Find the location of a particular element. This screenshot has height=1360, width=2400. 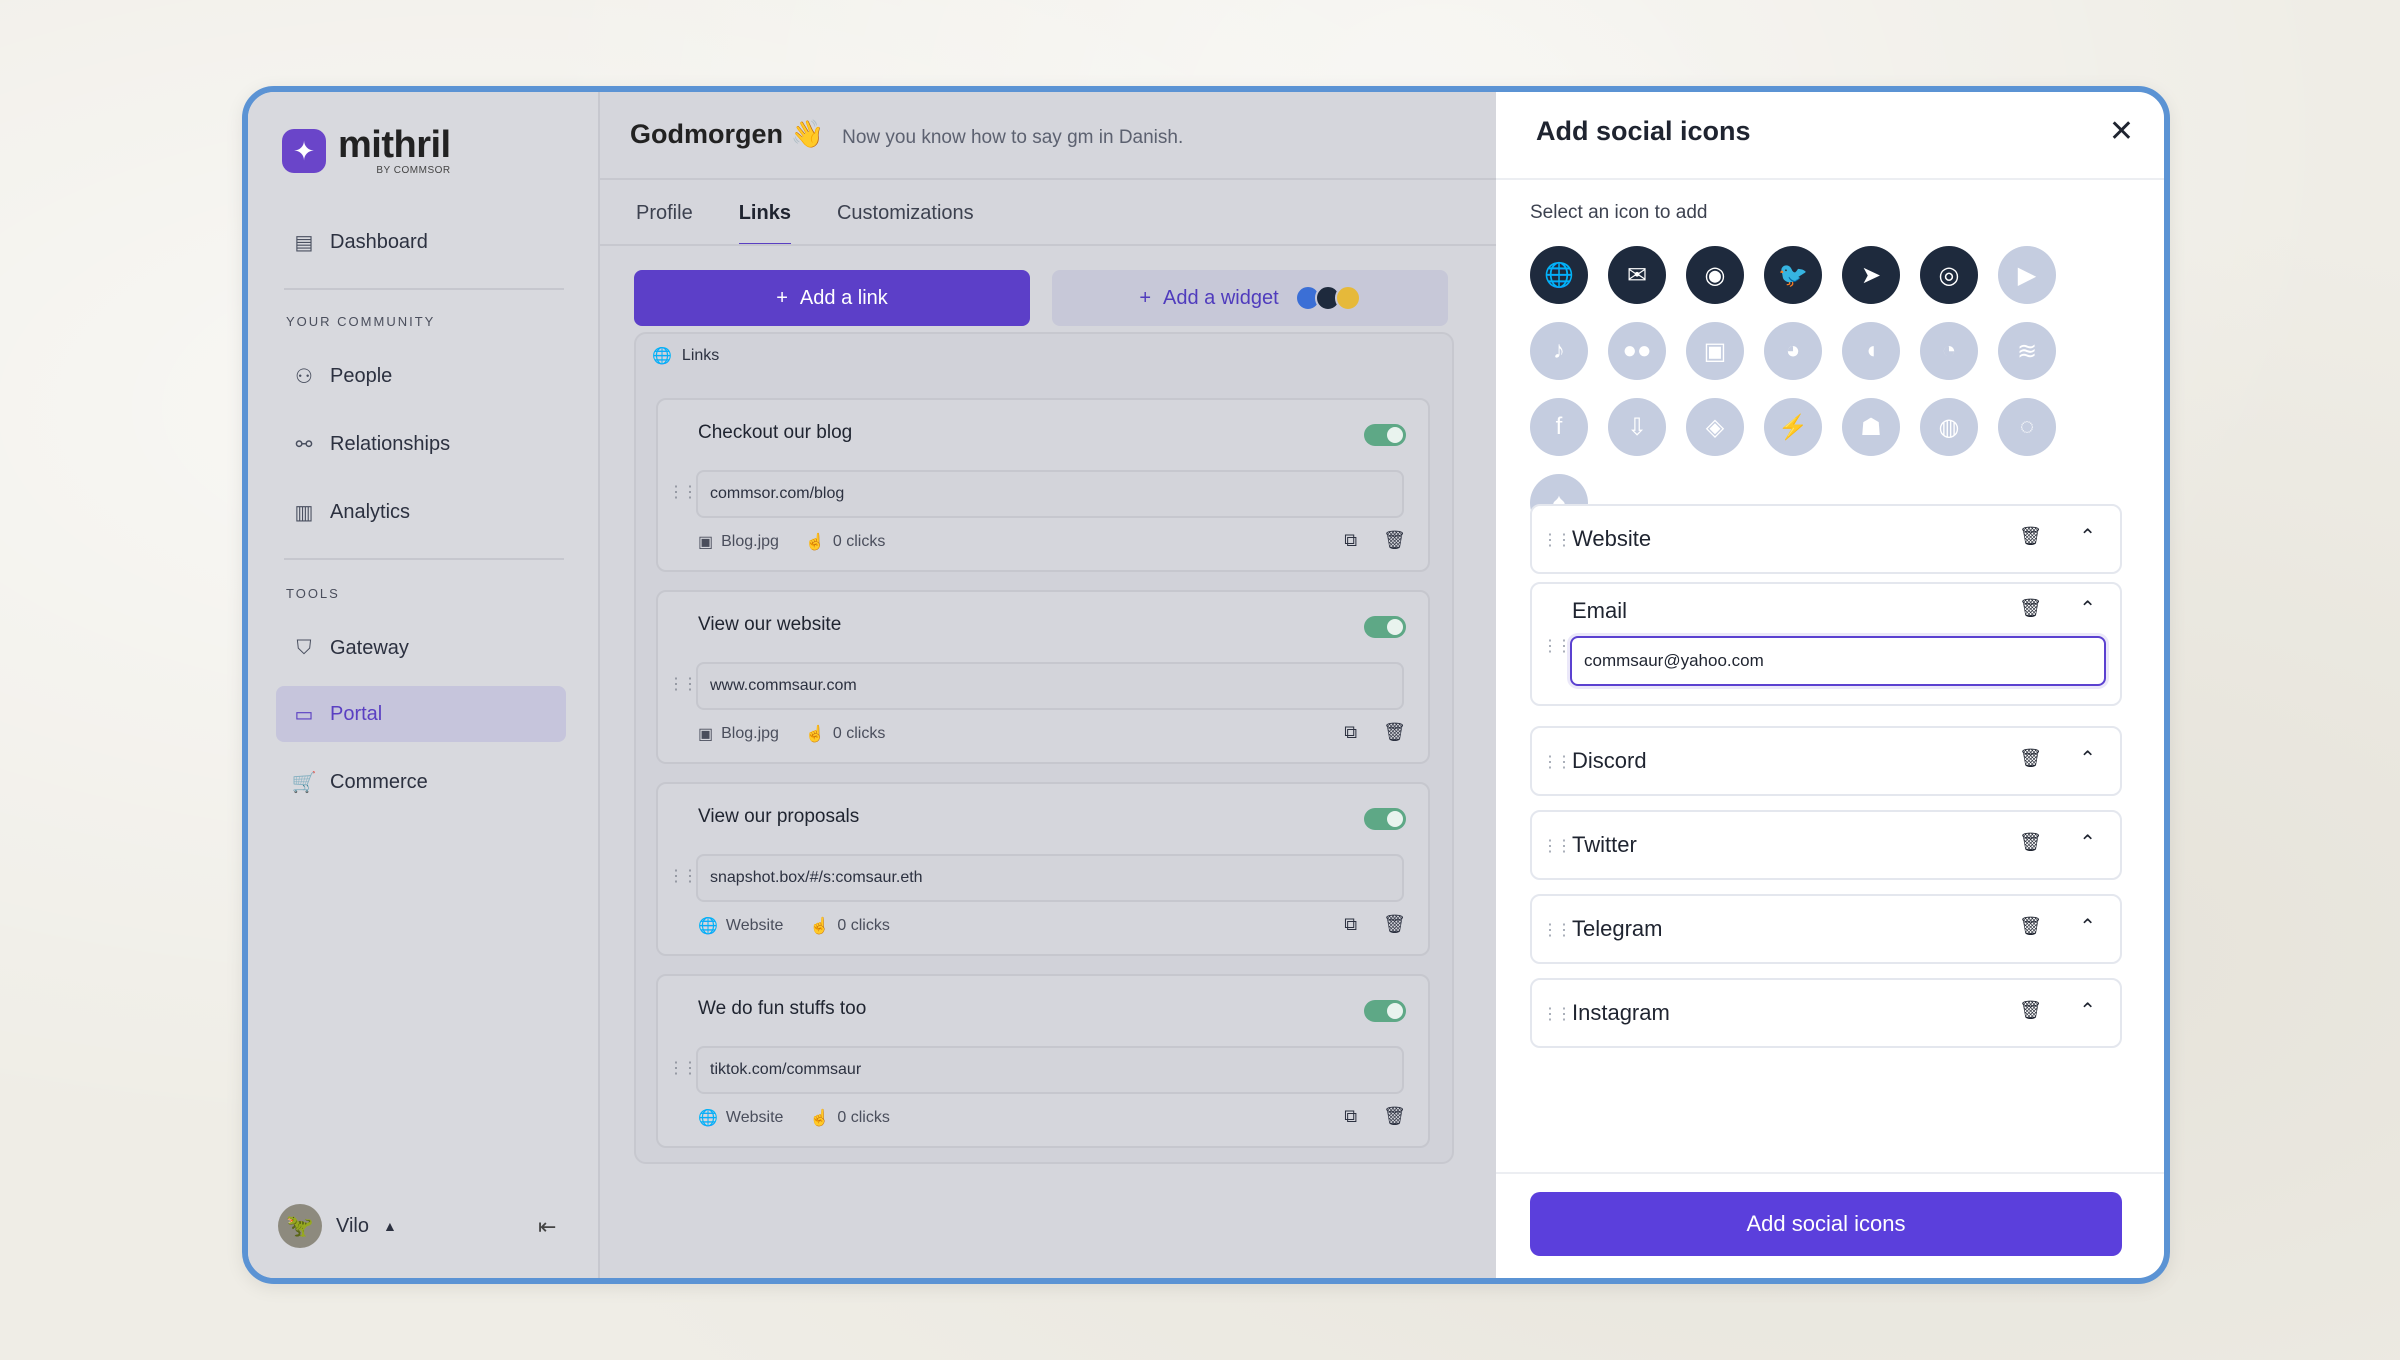

user-menu: 🦖 Vilo ▲ is located at coordinates (337, 1226).